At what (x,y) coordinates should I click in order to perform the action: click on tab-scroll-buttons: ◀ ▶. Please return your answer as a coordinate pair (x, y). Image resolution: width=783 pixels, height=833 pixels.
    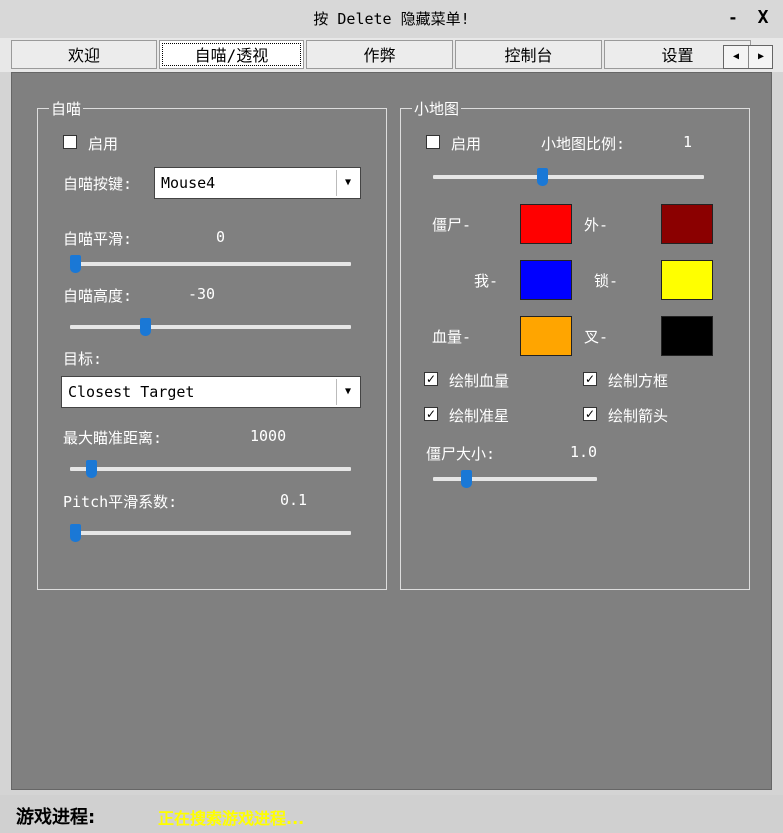
    Looking at the image, I should click on (748, 57).